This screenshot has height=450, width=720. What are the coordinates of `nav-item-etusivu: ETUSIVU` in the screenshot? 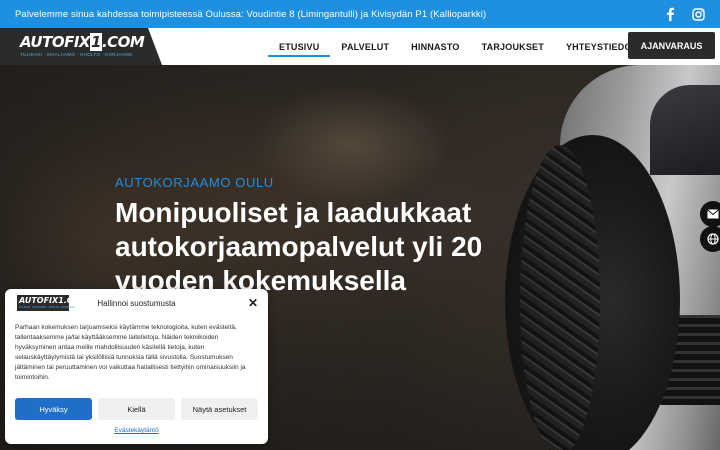 It's located at (299, 46).